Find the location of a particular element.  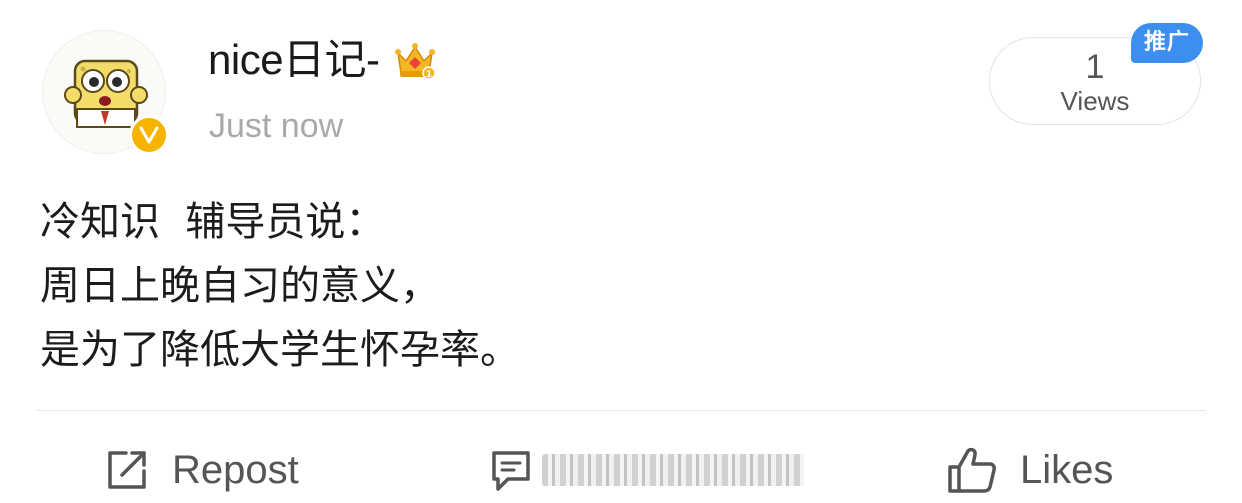

verified-v-icon is located at coordinates (149, 135).